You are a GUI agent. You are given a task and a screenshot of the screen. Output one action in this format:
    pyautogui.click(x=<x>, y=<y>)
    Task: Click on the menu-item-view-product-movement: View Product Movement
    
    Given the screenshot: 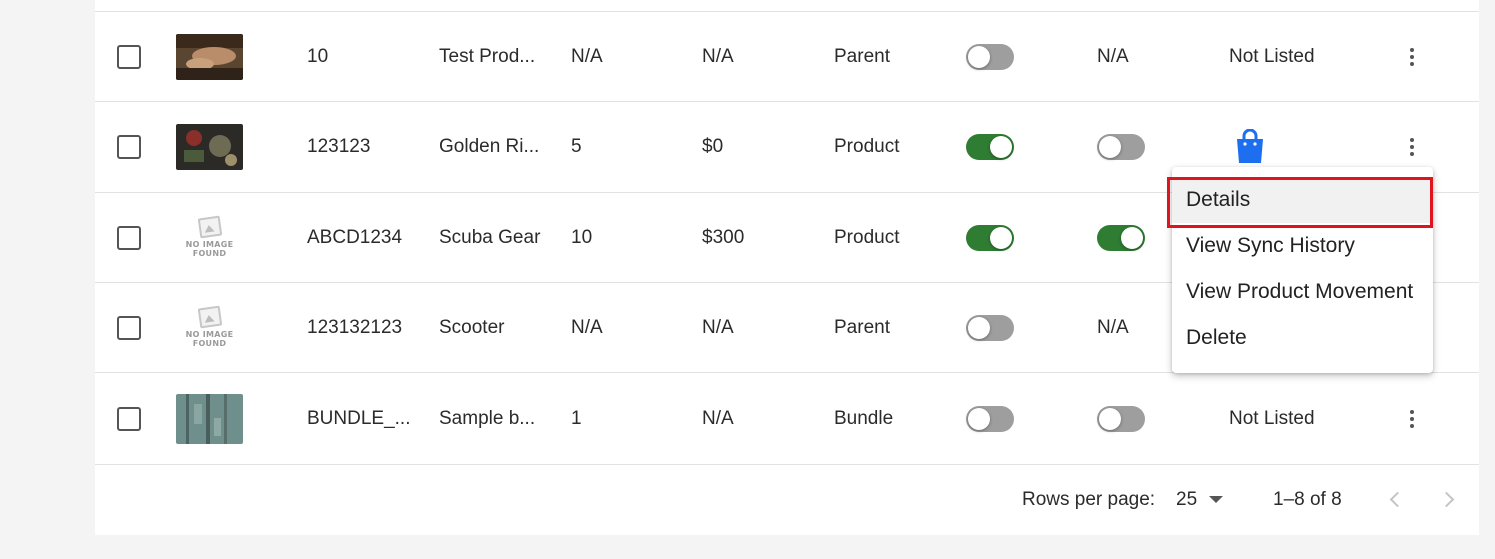 What is the action you would take?
    pyautogui.click(x=1302, y=292)
    